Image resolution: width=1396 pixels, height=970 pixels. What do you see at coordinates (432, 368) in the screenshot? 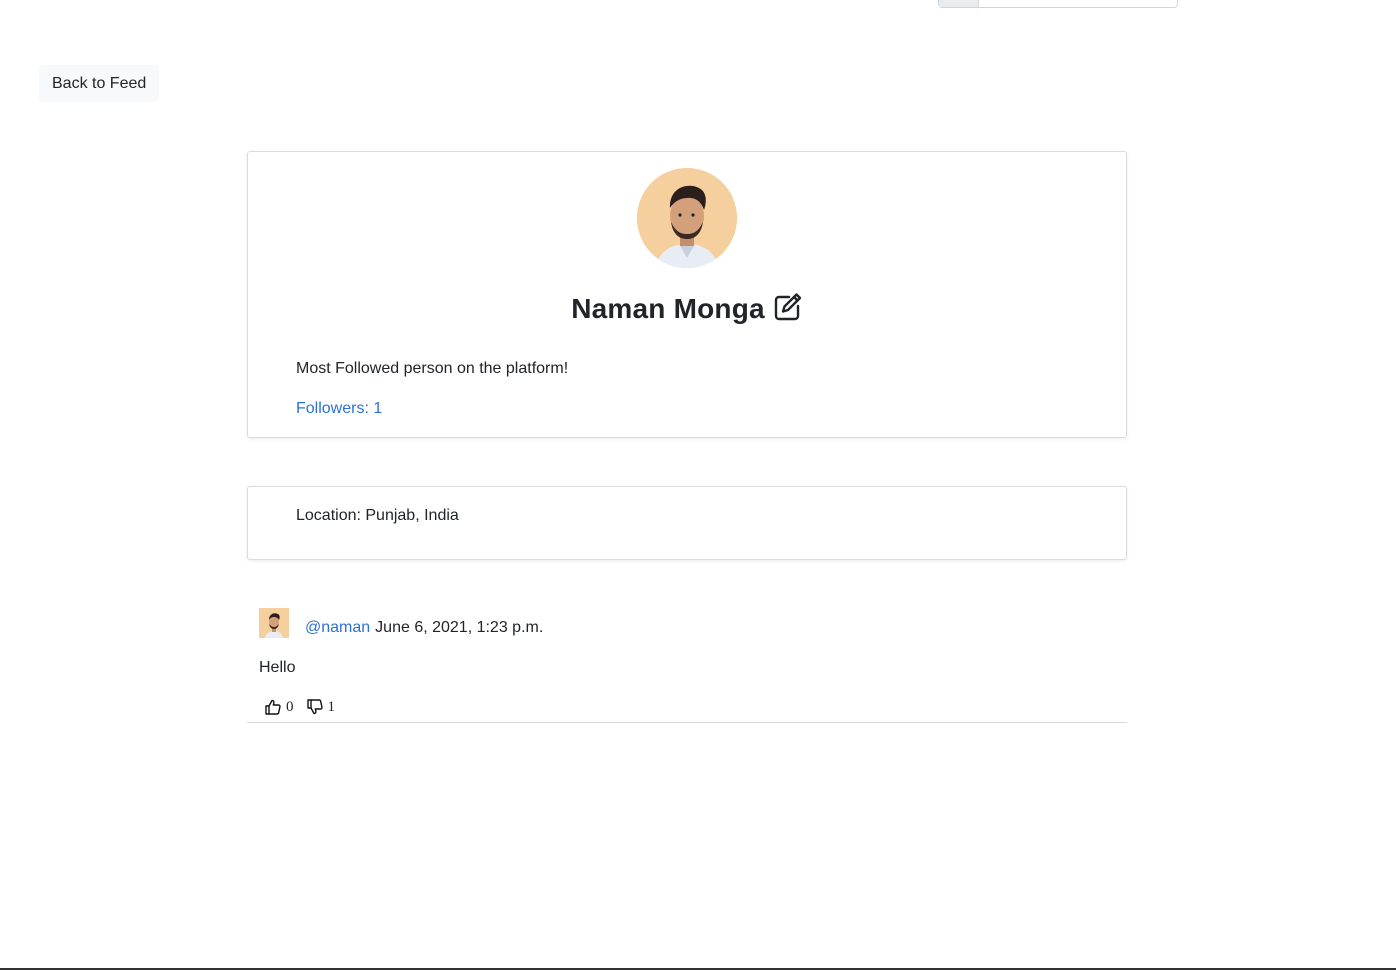
I see `profile-bio: Most Followed person on the platform!` at bounding box center [432, 368].